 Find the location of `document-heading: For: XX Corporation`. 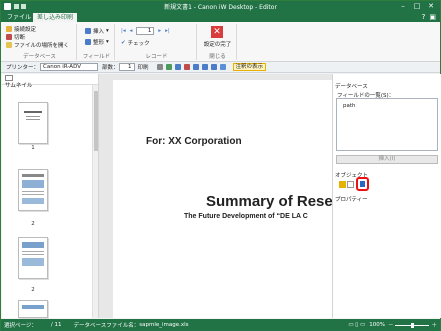

document-heading: For: XX Corporation is located at coordinates (194, 141).